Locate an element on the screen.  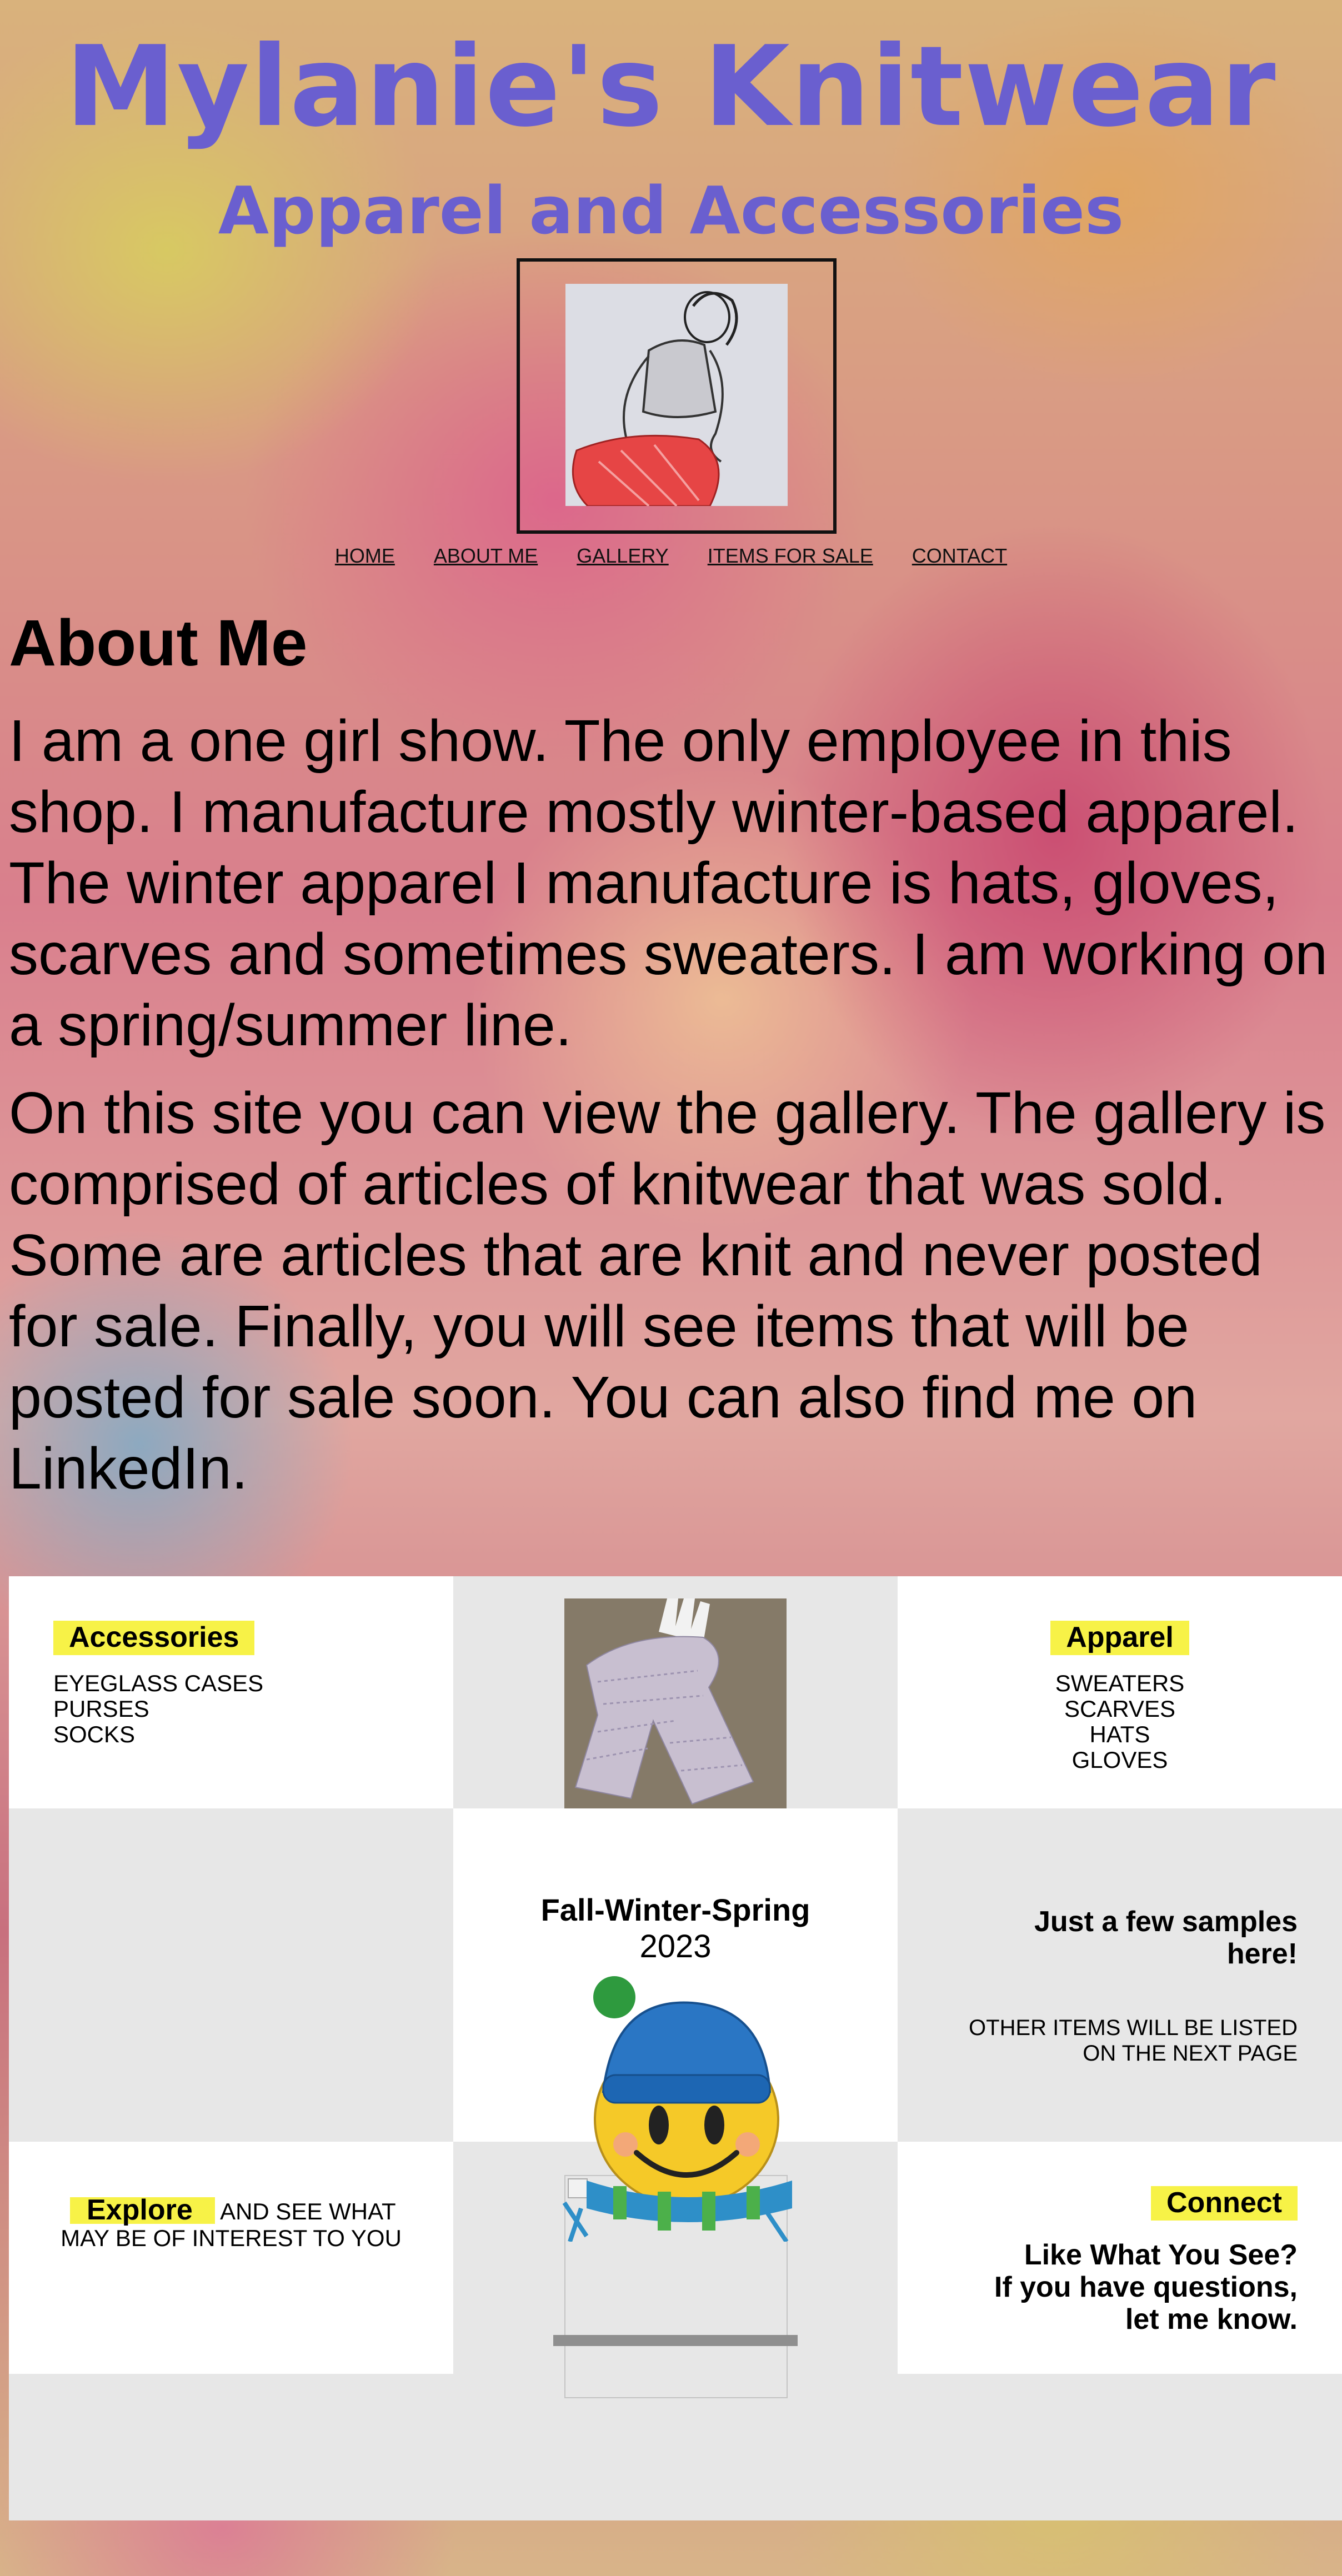
samples-heading-line-2: here! is located at coordinates (1262, 1954).